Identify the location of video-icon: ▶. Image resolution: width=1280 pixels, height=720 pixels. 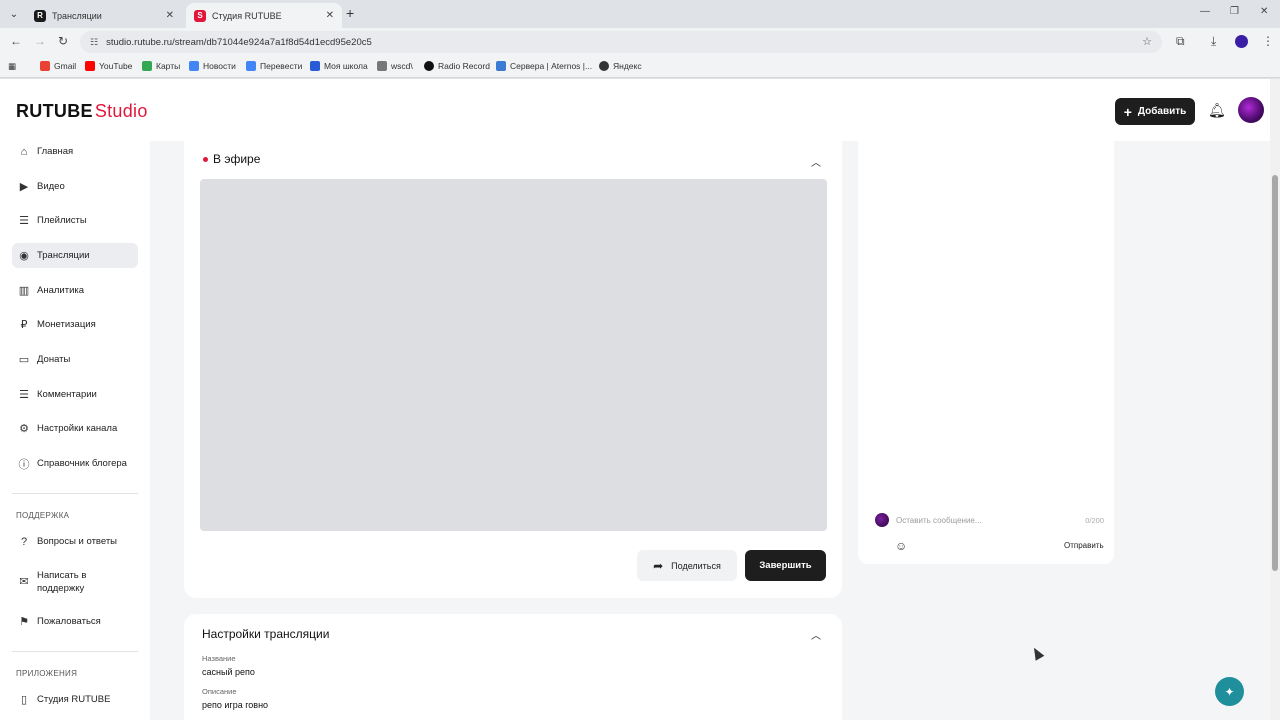
(24, 187).